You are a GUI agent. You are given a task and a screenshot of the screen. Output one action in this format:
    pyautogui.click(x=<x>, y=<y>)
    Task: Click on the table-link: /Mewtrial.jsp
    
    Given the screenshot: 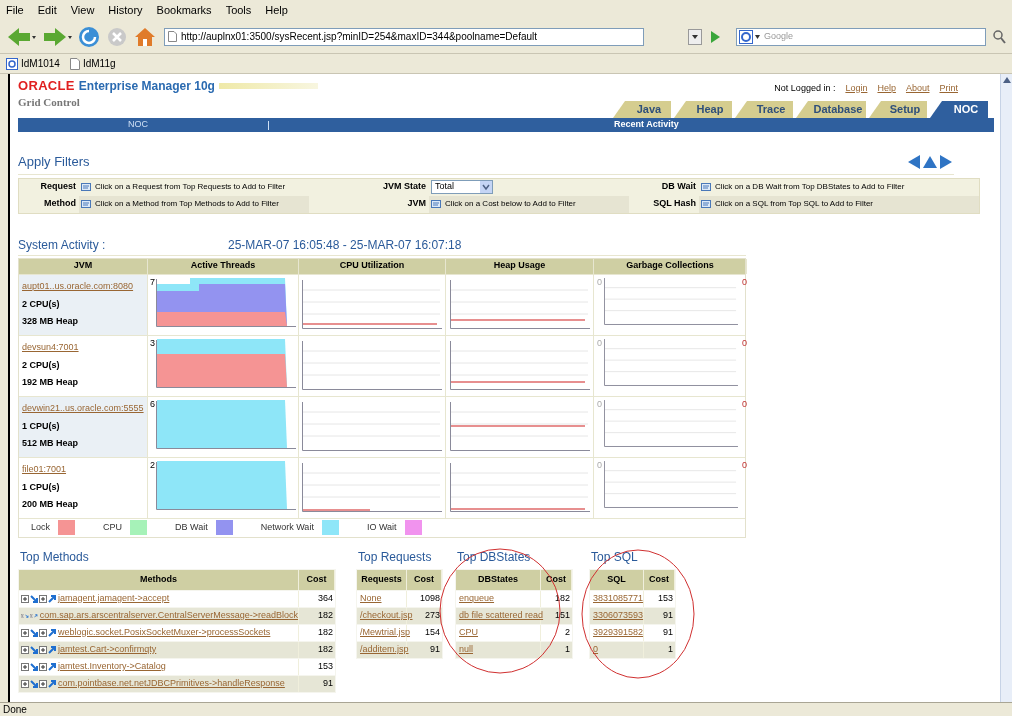 What is the action you would take?
    pyautogui.click(x=385, y=632)
    